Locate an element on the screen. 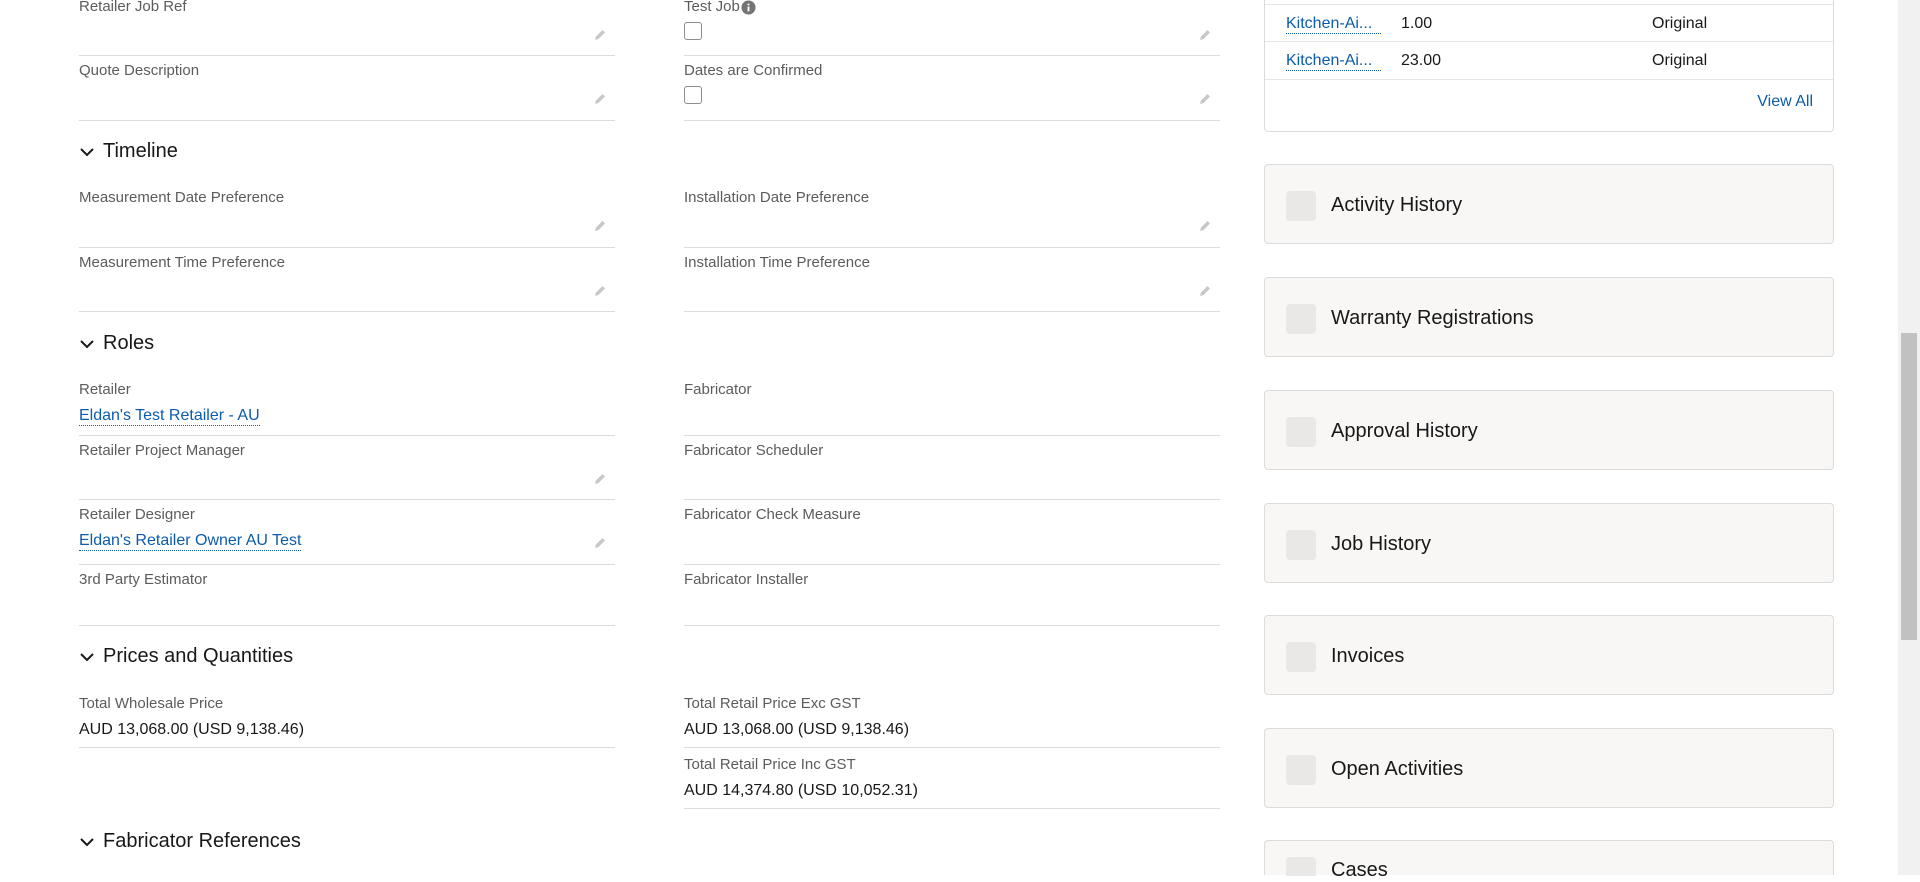 The height and width of the screenshot is (882, 1920). row-qty: 1.00 is located at coordinates (1417, 23).